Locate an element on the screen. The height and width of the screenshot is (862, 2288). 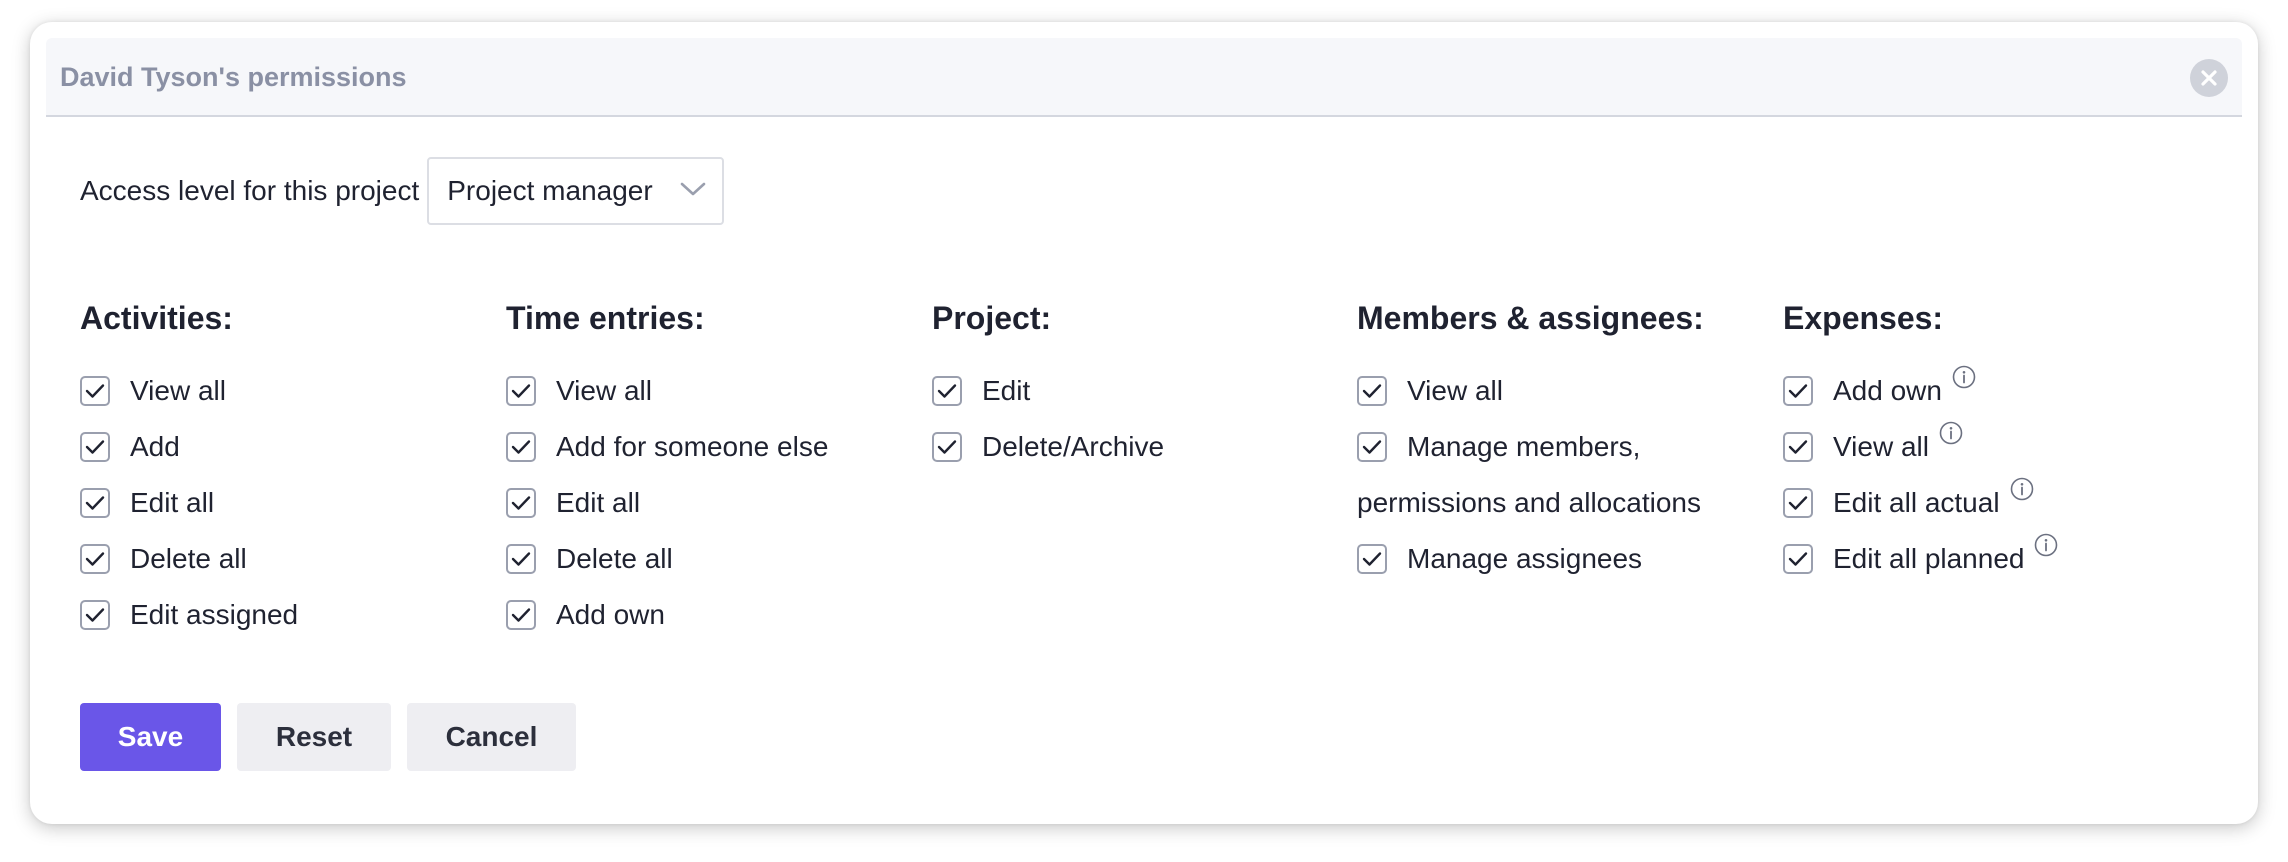
access-level-label: Access level for this project is located at coordinates (250, 190).